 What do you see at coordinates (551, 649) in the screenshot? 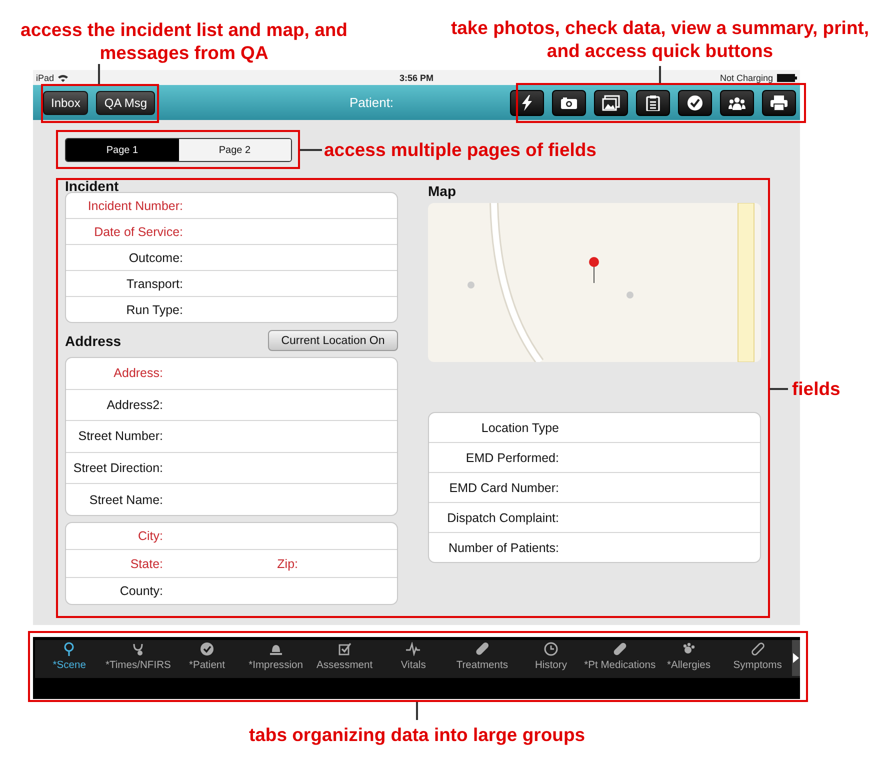
I see `clock-icon` at bounding box center [551, 649].